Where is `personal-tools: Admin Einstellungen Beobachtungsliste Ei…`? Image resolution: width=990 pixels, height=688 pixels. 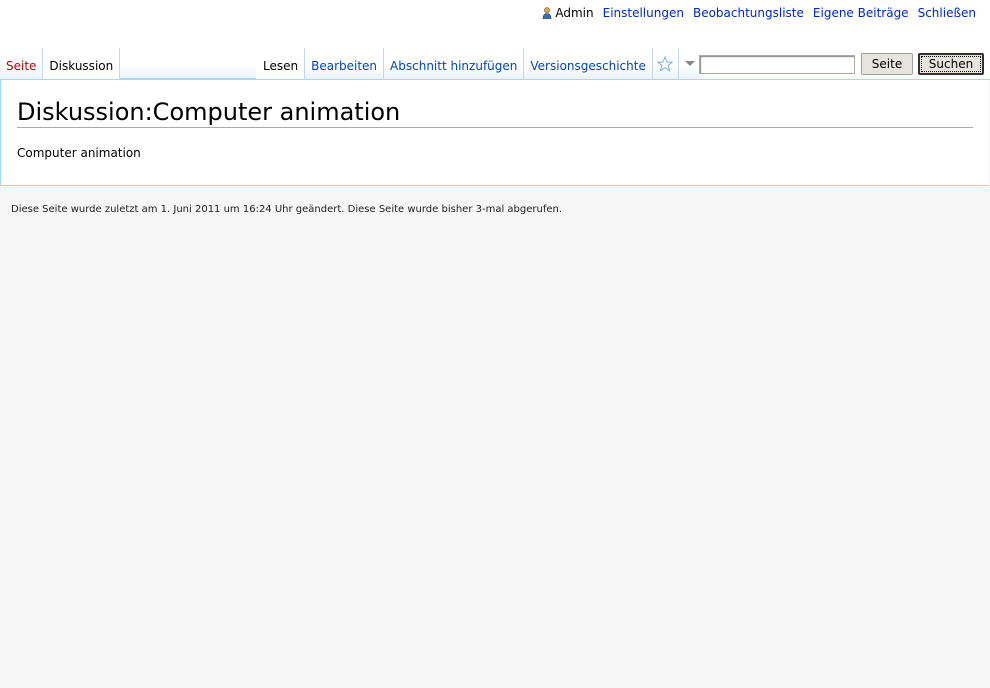
personal-tools: Admin Einstellungen Beobachtungsliste Ei… is located at coordinates (759, 13).